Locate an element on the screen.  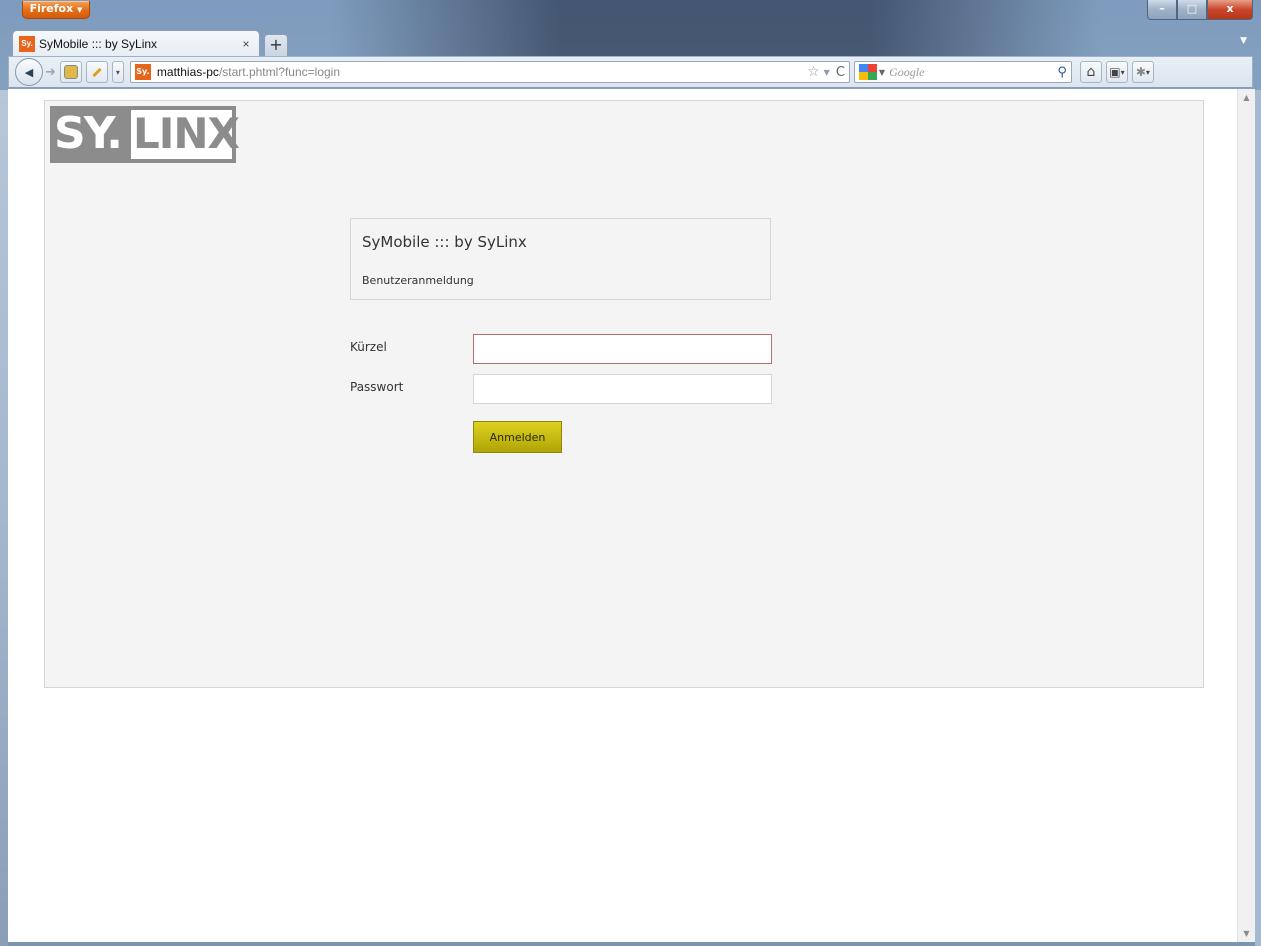
site-identity-icon: Sy. is located at coordinates (142, 72).